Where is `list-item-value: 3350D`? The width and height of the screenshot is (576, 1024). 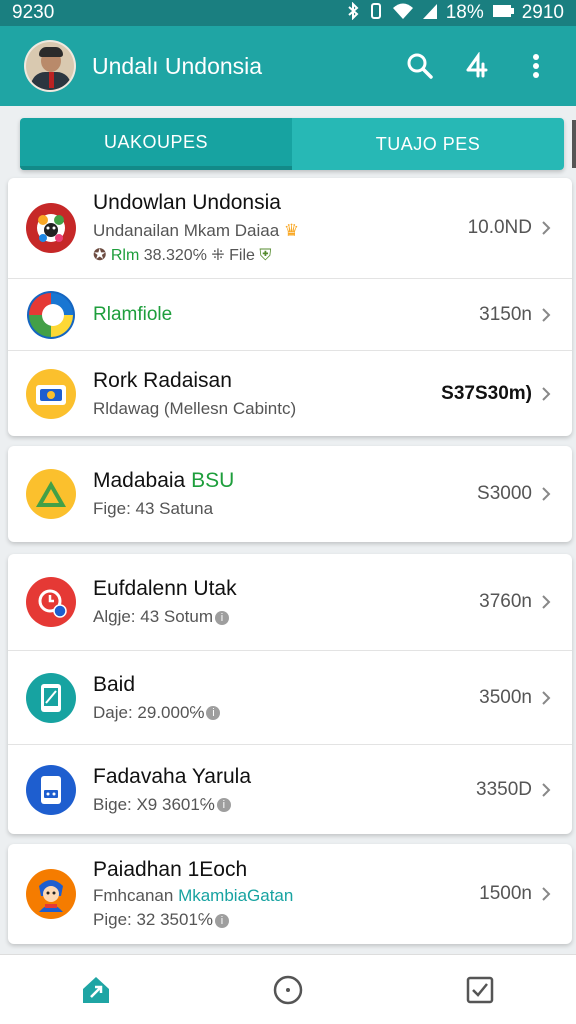
list-item-value: 3350D is located at coordinates (504, 789).